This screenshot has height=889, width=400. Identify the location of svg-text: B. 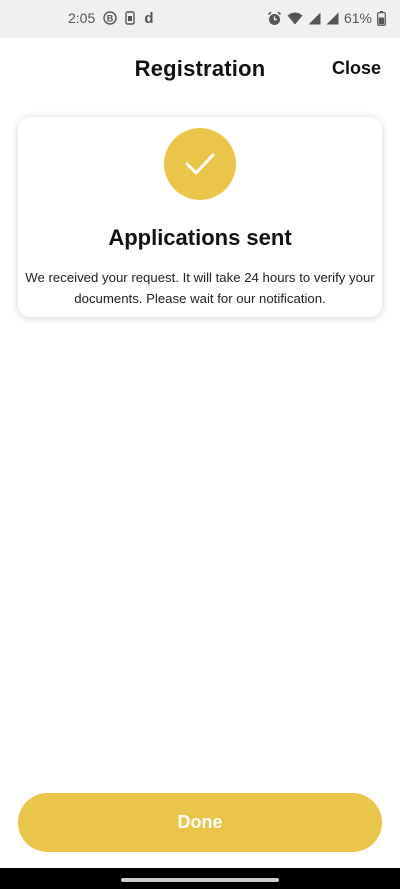
(110, 19).